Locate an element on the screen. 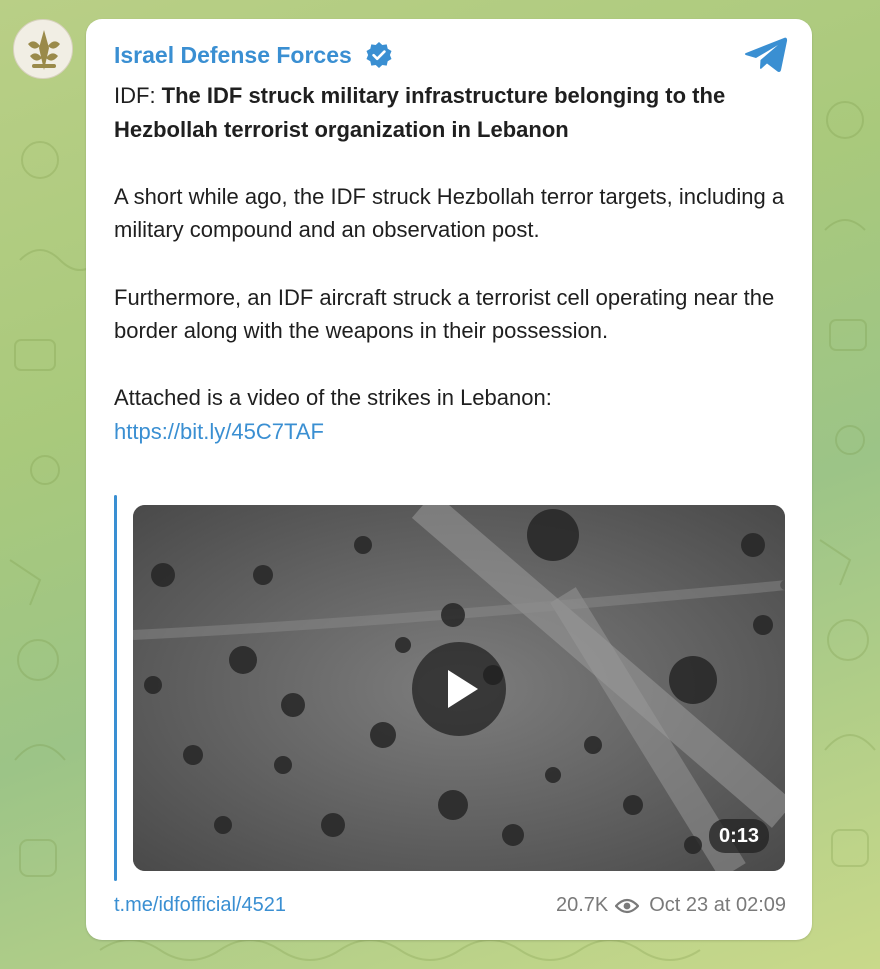 This screenshot has width=880, height=969. idf-emblem-icon is located at coordinates (44, 50).